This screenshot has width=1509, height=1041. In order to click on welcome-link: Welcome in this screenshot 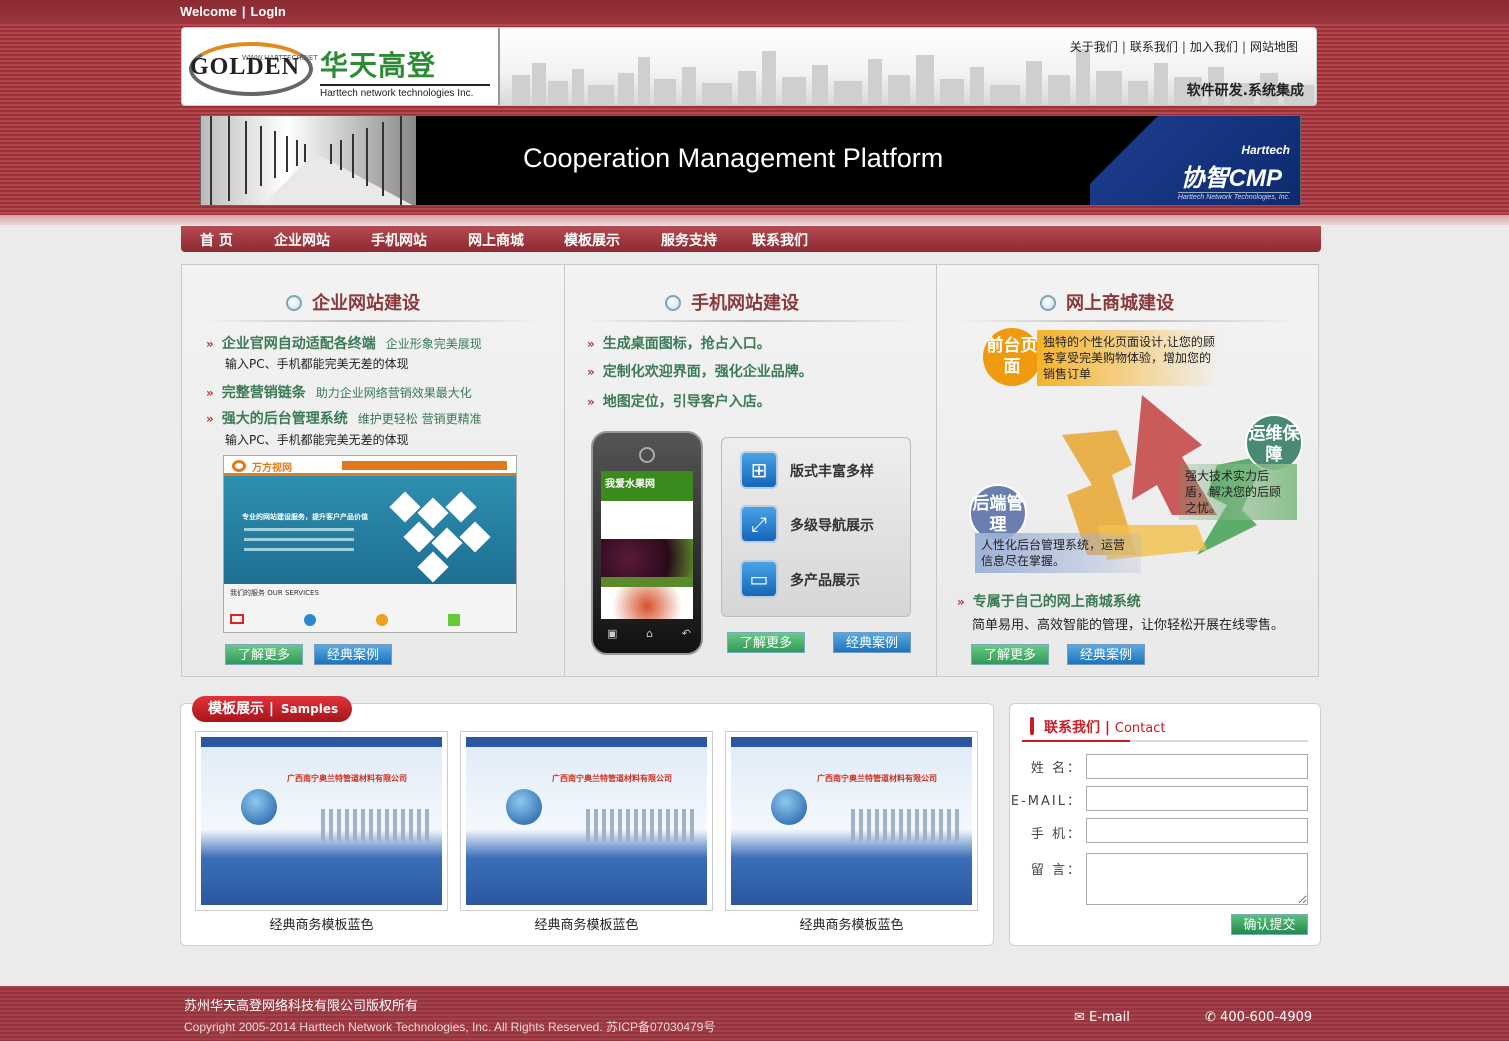, I will do `click(208, 11)`.